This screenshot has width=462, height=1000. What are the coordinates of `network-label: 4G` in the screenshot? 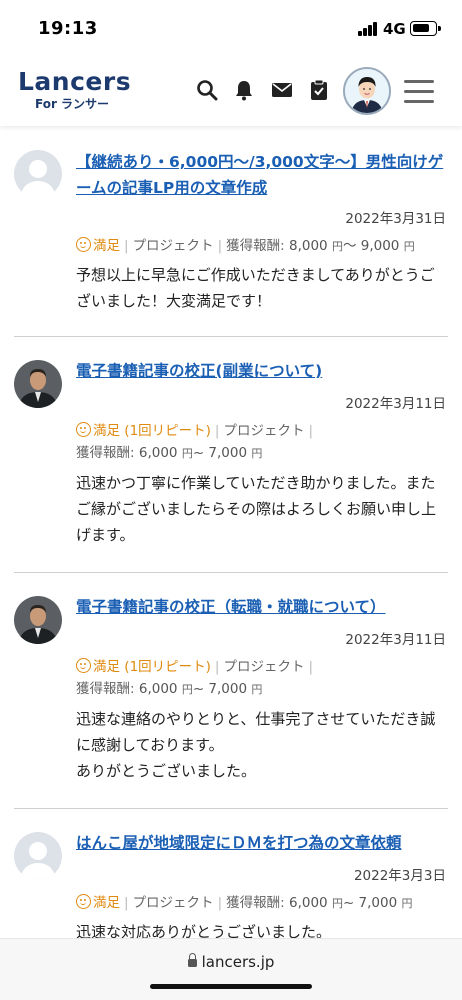 It's located at (394, 29).